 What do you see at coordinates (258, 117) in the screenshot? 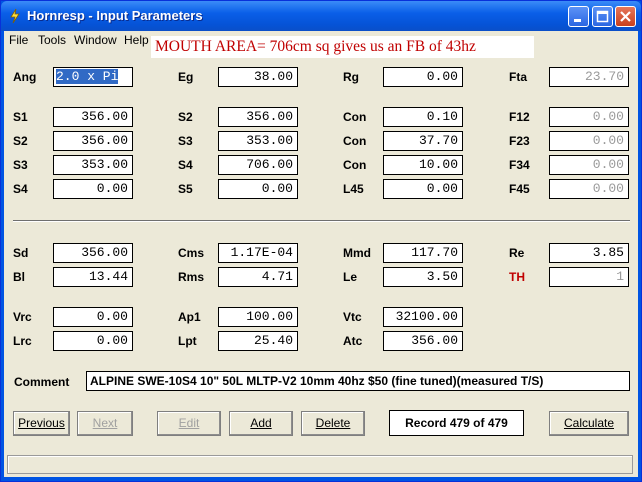
I see `field-s2-right: 356.00` at bounding box center [258, 117].